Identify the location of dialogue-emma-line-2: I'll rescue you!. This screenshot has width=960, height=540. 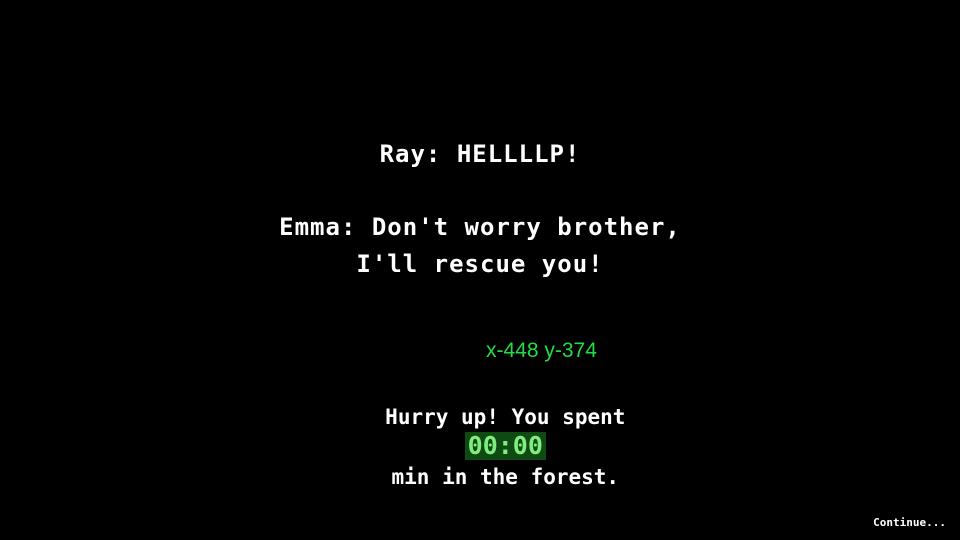
(480, 264).